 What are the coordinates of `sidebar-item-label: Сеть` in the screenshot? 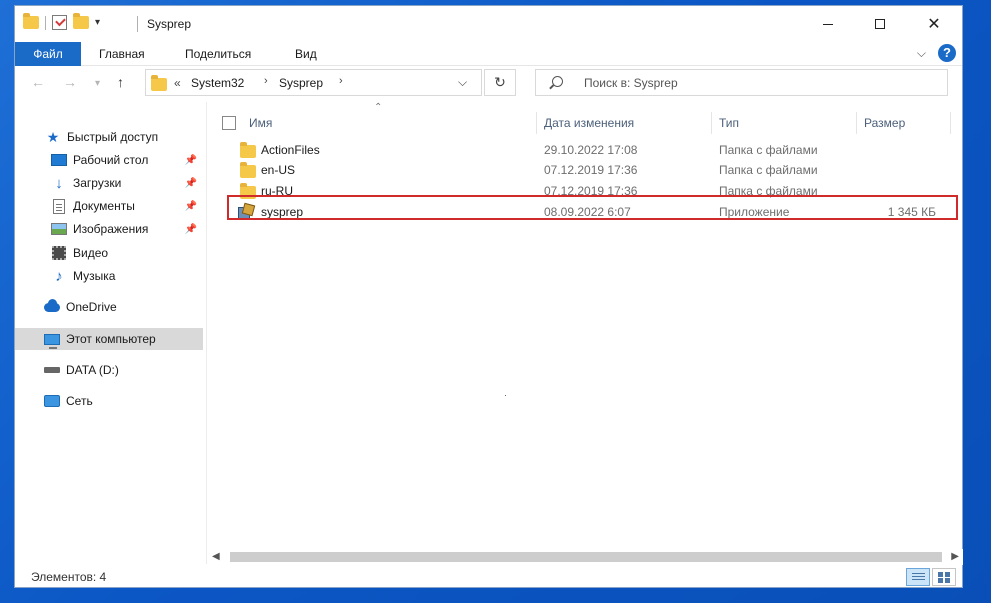 It's located at (79, 401).